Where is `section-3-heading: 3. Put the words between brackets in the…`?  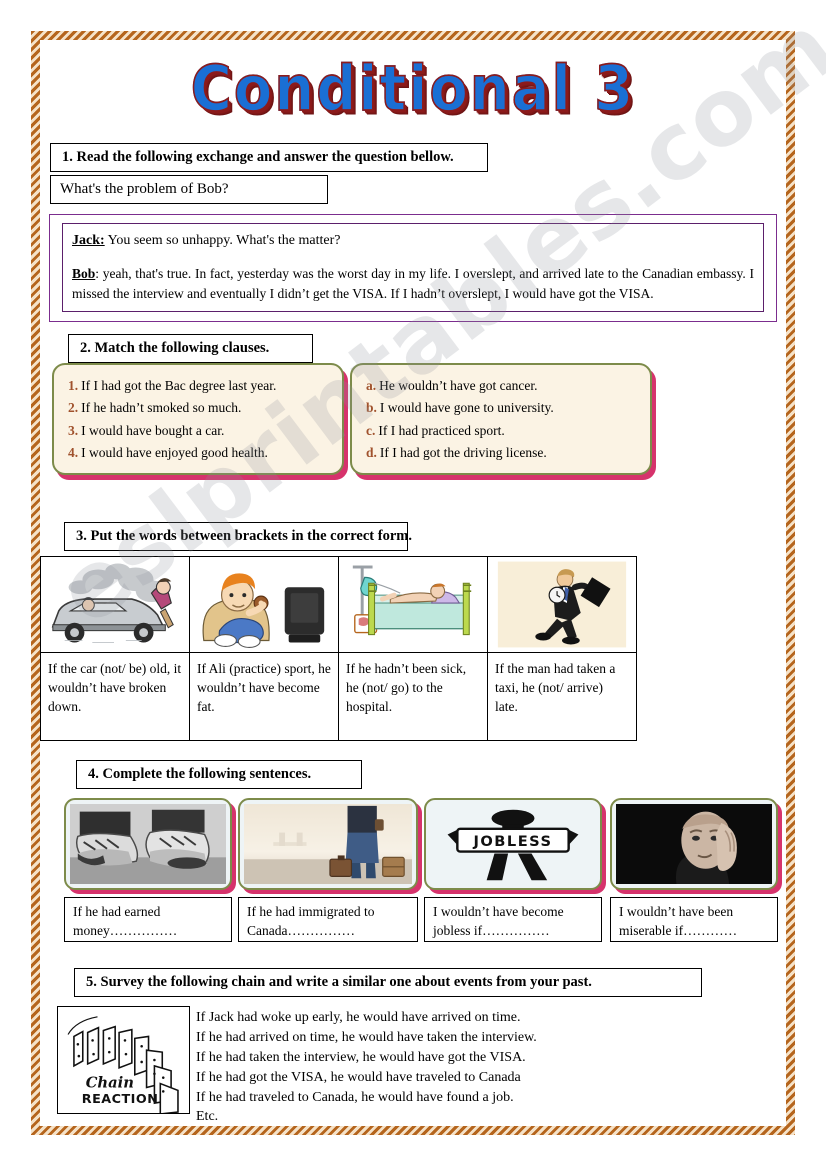
section-3-heading: 3. Put the words between brackets in the… is located at coordinates (238, 536).